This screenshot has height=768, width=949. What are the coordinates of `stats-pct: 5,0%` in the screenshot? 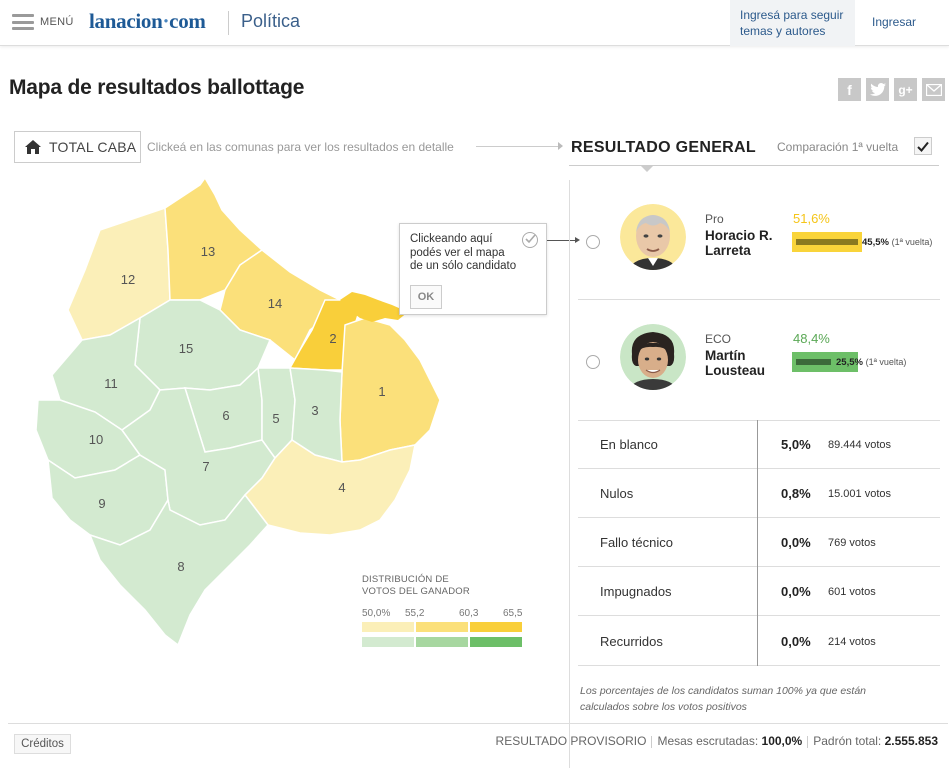 It's located at (796, 444).